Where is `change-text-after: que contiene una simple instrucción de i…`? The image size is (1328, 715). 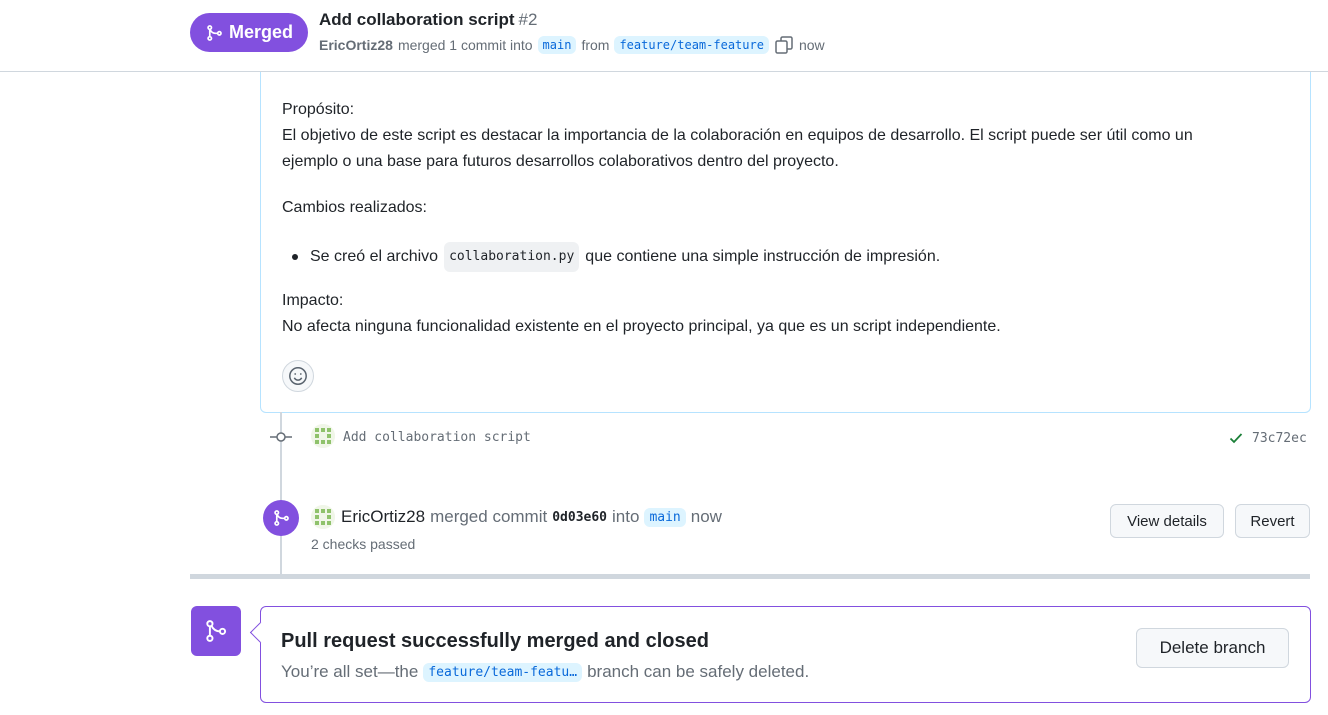
change-text-after: que contiene una simple instrucción de i… is located at coordinates (763, 256).